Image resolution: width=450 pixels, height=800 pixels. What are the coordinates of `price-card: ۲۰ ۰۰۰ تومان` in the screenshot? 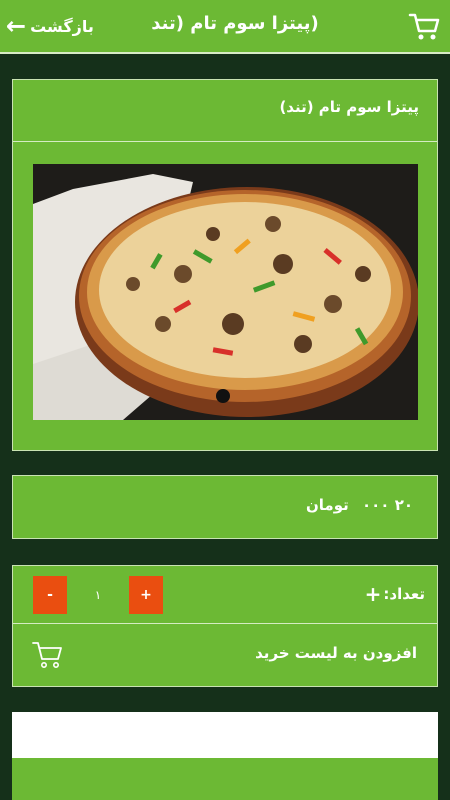 It's located at (225, 507).